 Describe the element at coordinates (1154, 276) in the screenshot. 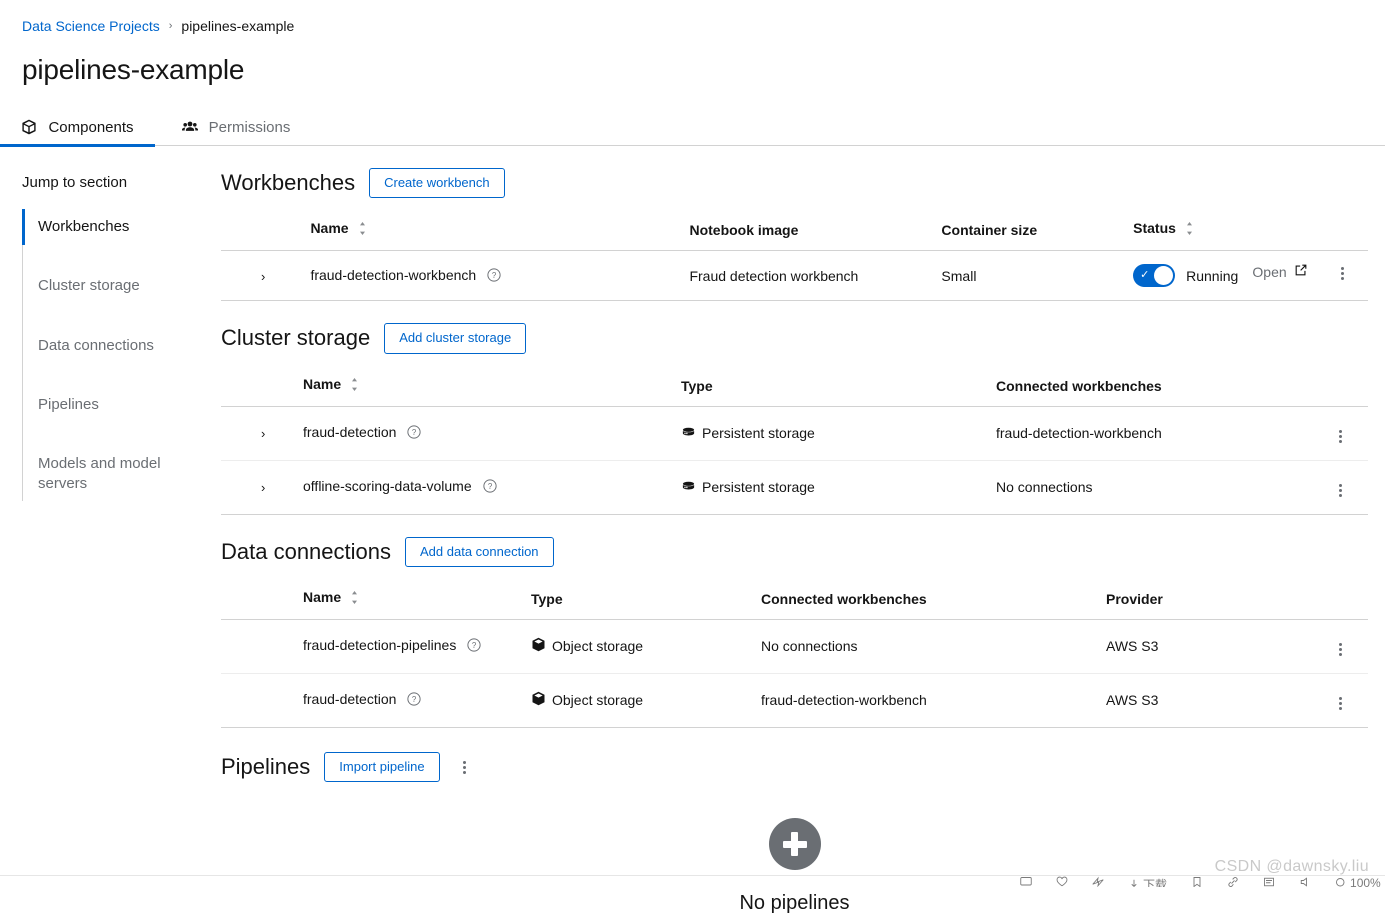

I see `workbench-status-toggle: ✓` at that location.